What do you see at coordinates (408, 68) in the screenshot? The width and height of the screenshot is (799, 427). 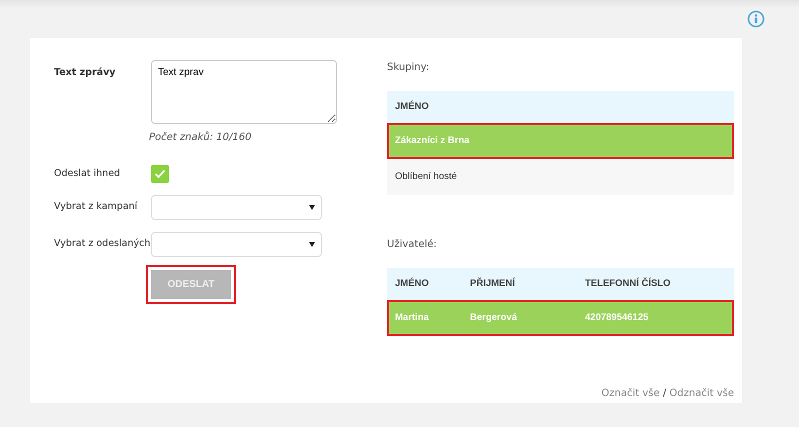 I see `section-title: Skupiny:` at bounding box center [408, 68].